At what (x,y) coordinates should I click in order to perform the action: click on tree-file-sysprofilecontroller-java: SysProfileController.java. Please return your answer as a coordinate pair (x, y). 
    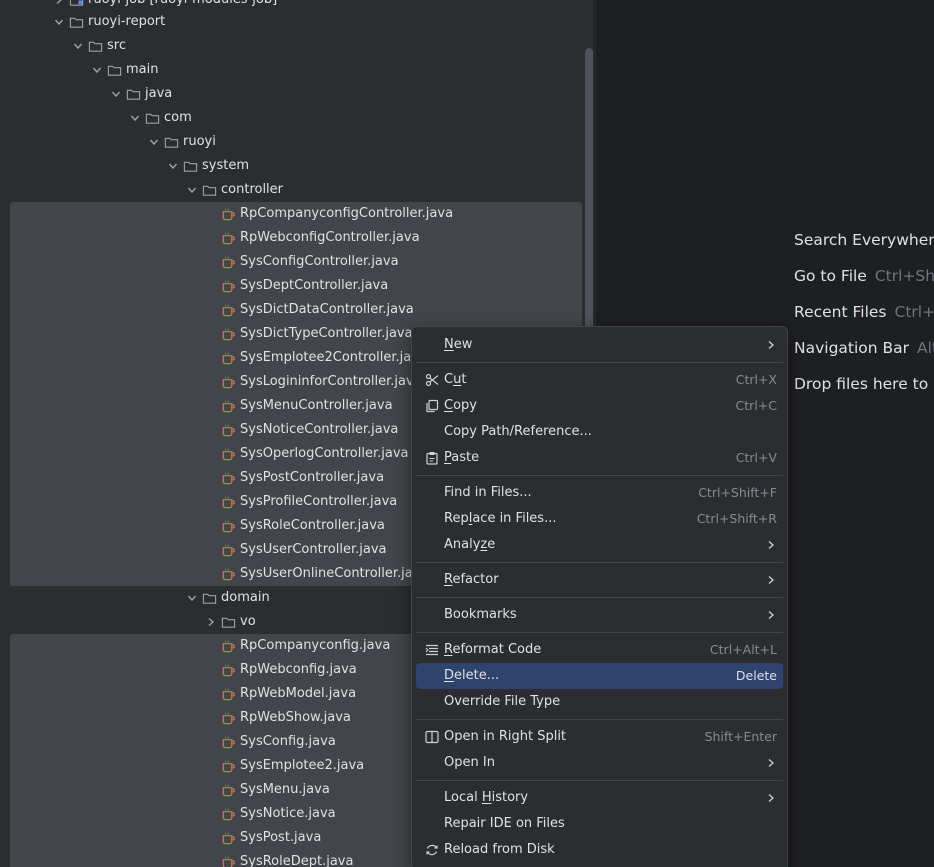
    Looking at the image, I should click on (299, 502).